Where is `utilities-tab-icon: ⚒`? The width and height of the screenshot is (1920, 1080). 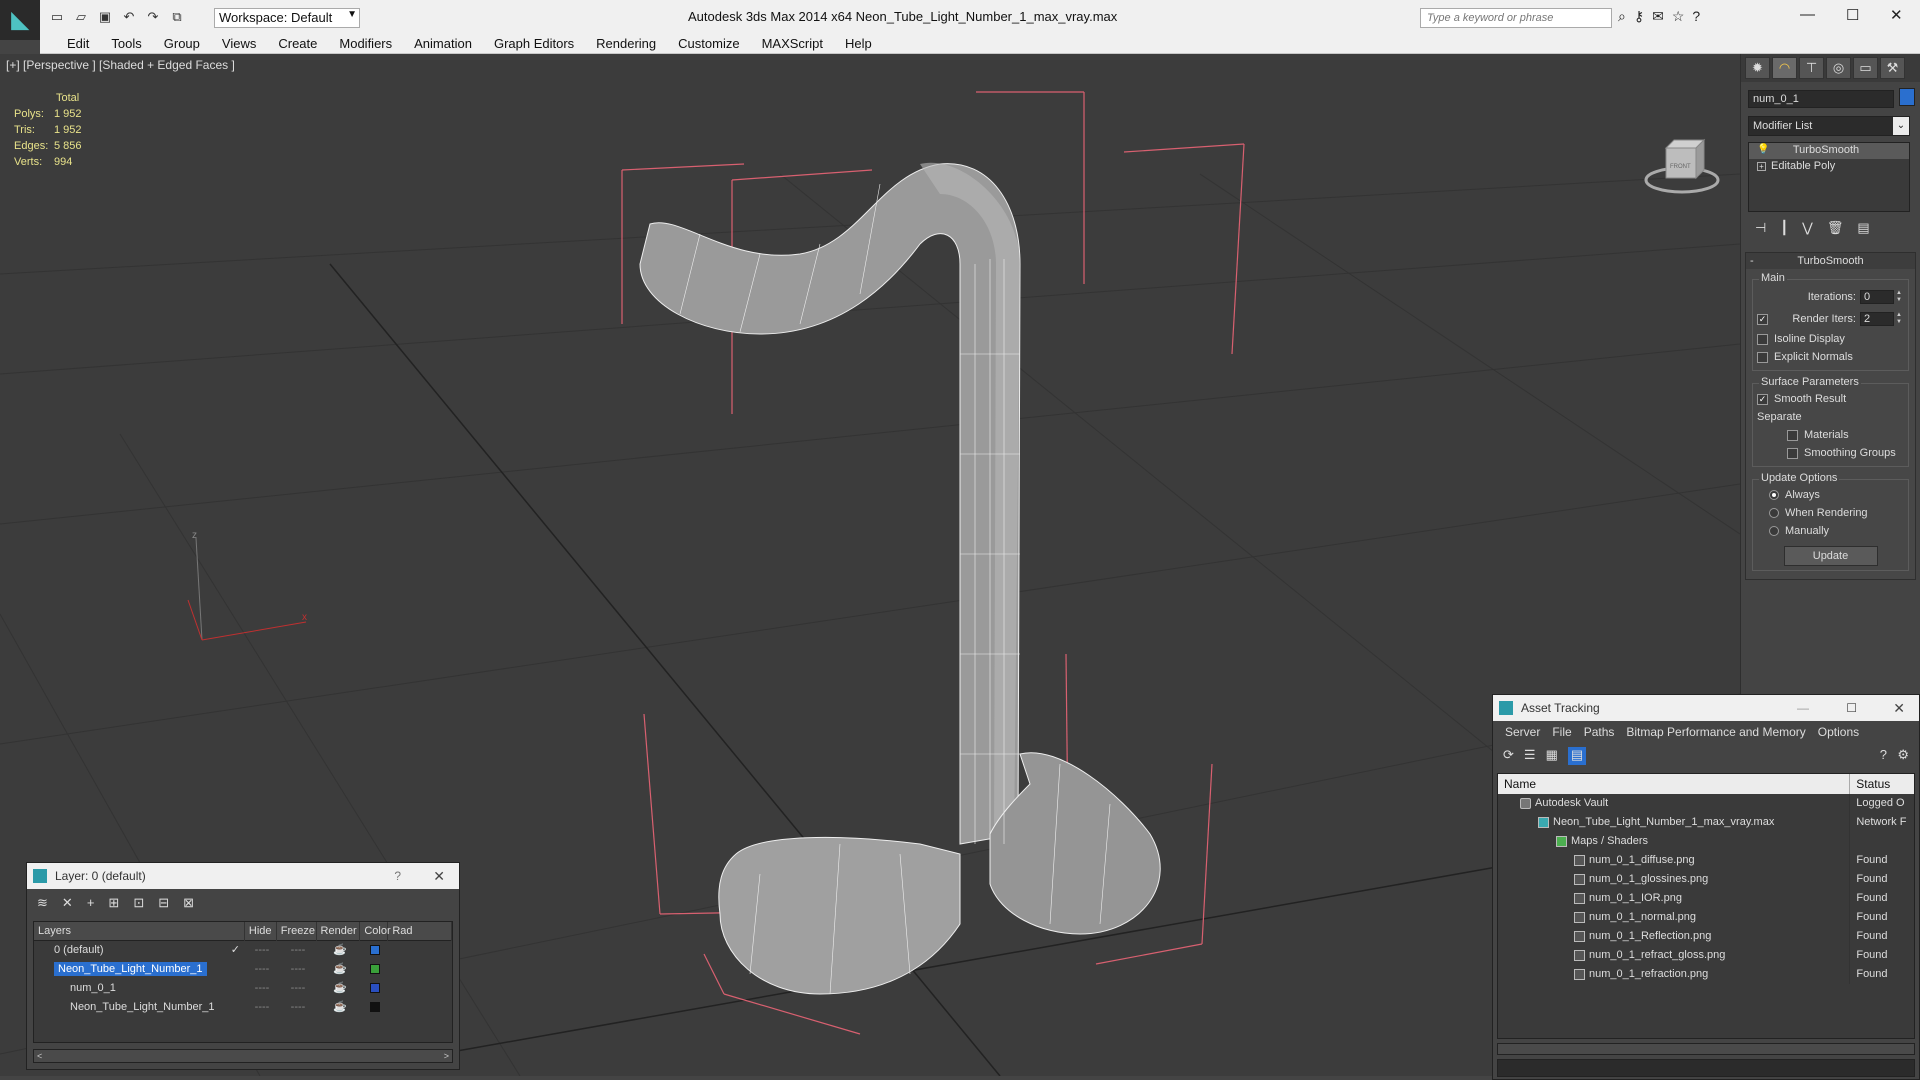
utilities-tab-icon: ⚒ is located at coordinates (1892, 68).